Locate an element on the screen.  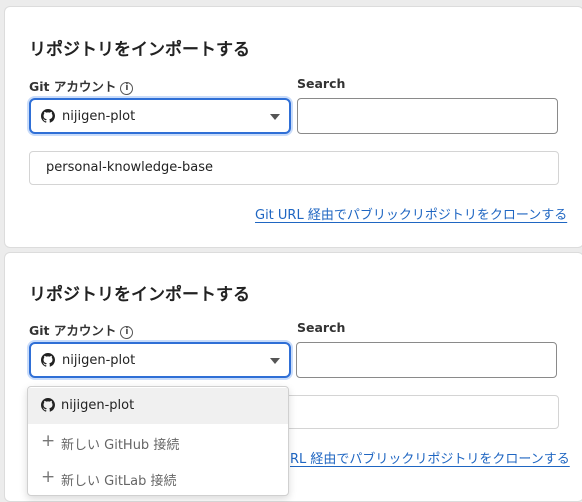
dropdown-option-new-github: + 新しい GitHub 接続 is located at coordinates (158, 442).